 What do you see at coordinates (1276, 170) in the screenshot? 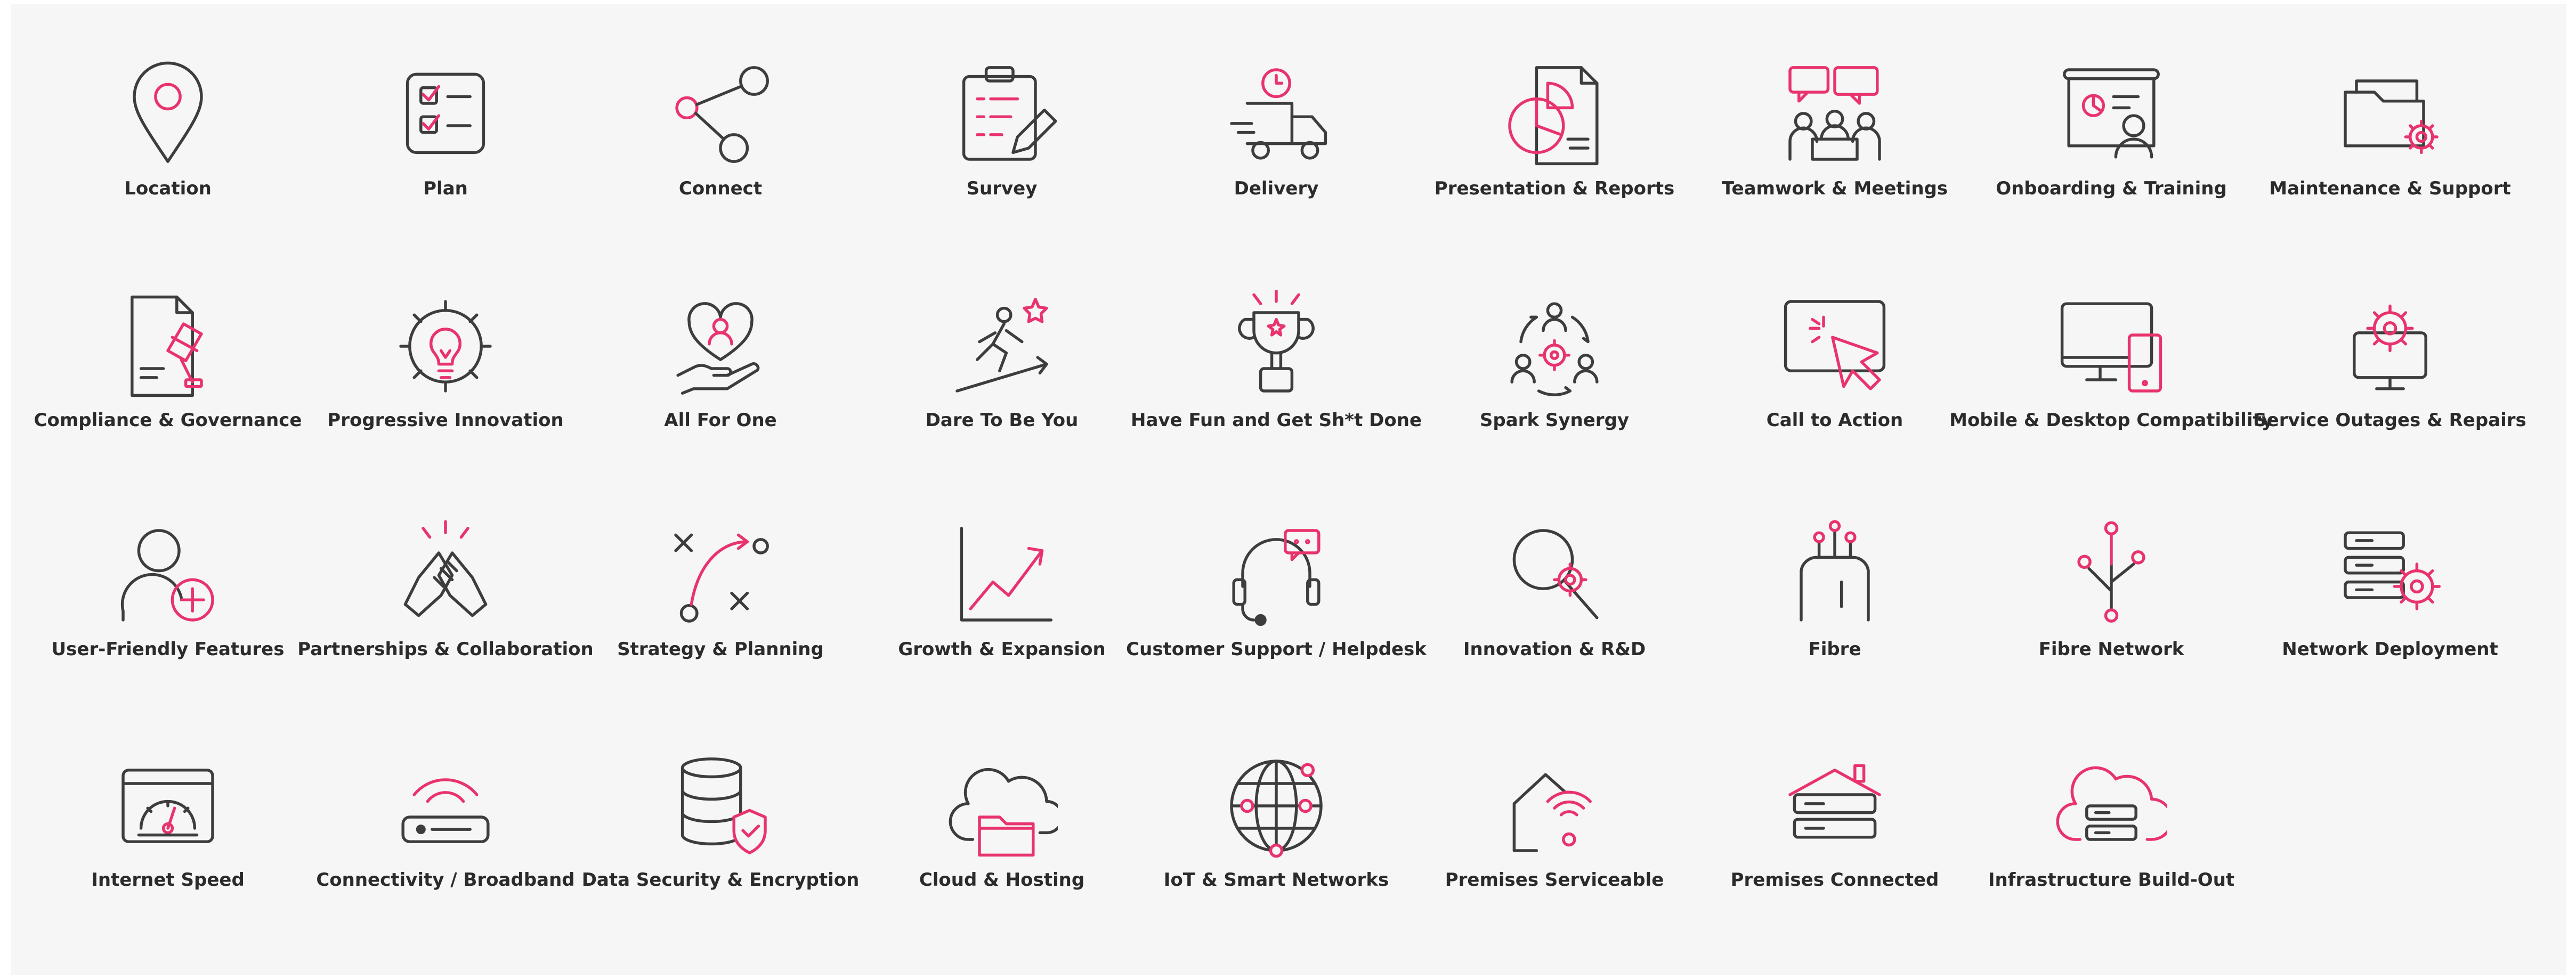
I see `icon-tile-delivery: Delivery` at bounding box center [1276, 170].